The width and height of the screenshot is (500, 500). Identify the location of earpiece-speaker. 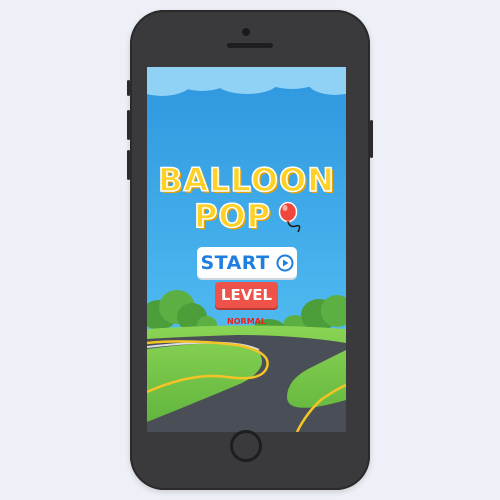
(250, 45).